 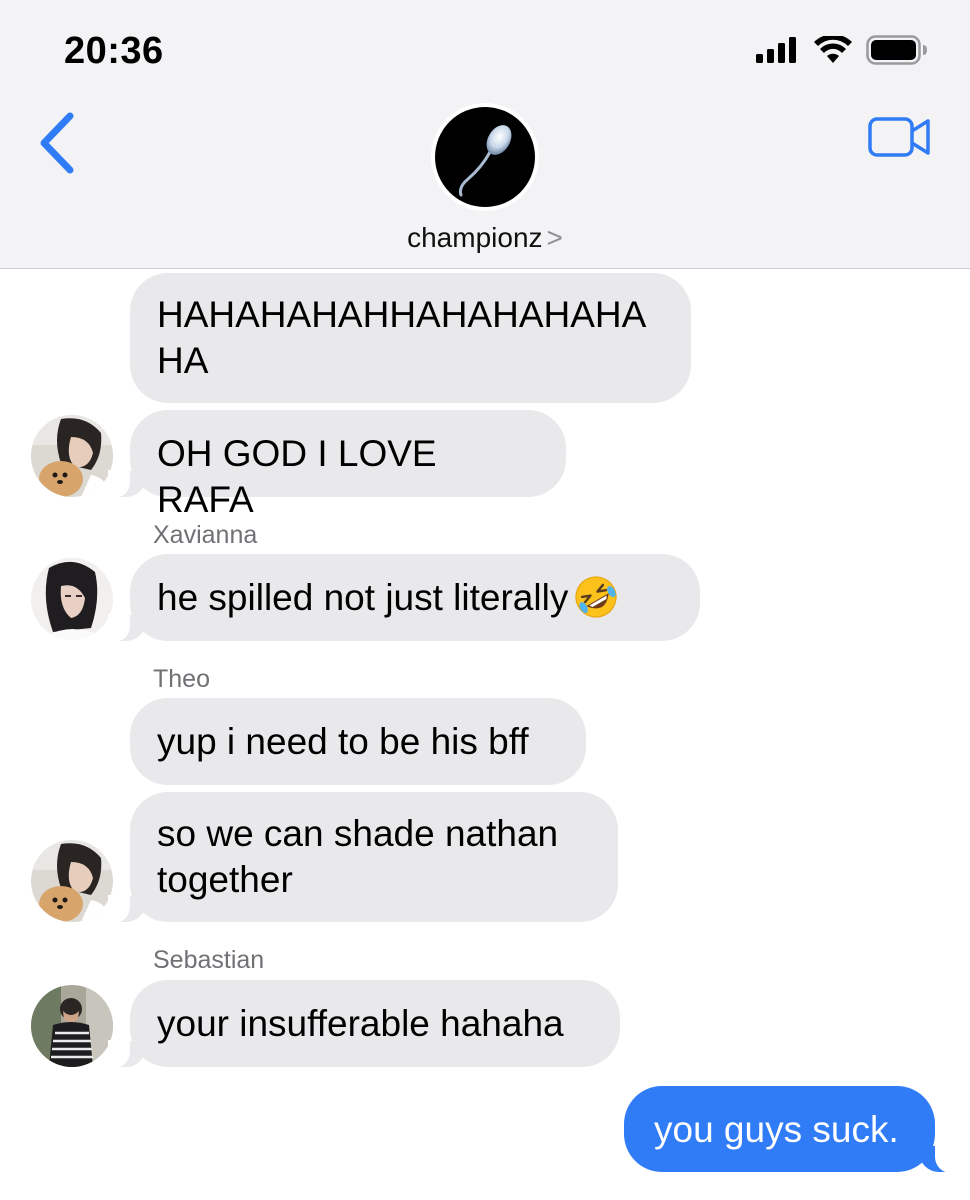 What do you see at coordinates (776, 1129) in the screenshot?
I see `message-text: you guys suck.` at bounding box center [776, 1129].